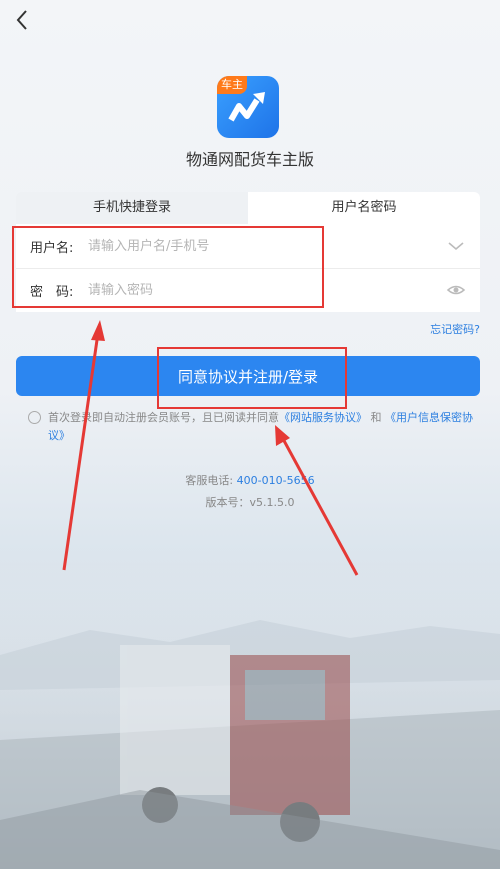 Image resolution: width=500 pixels, height=869 pixels. I want to click on logo-badge: 车主, so click(232, 85).